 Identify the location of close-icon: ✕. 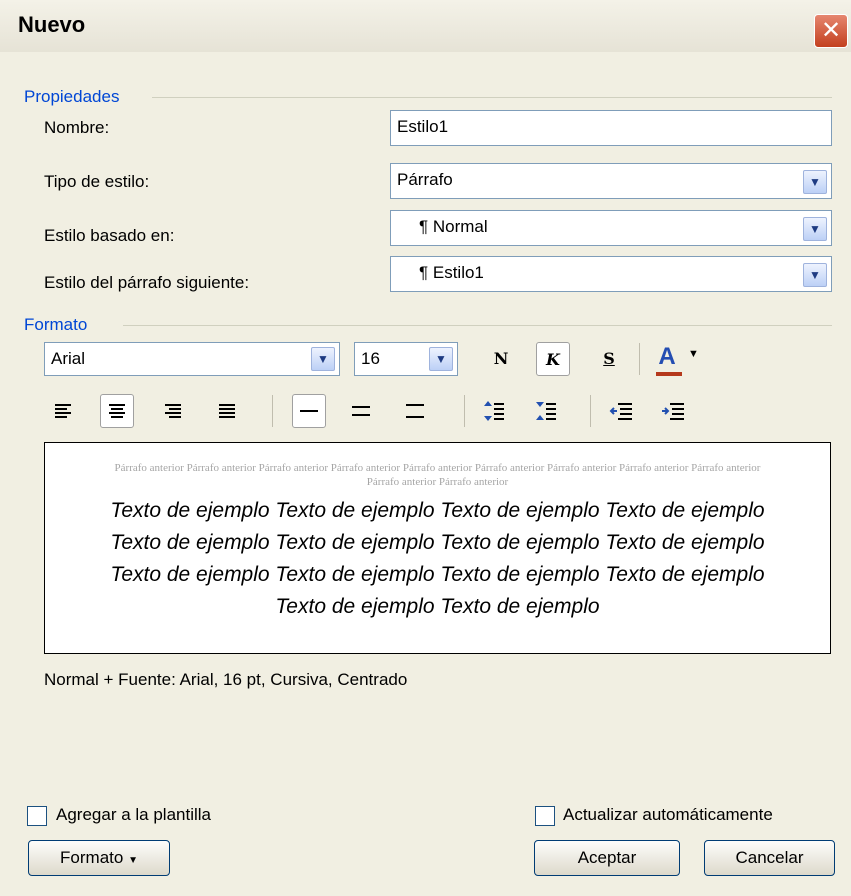
(831, 30).